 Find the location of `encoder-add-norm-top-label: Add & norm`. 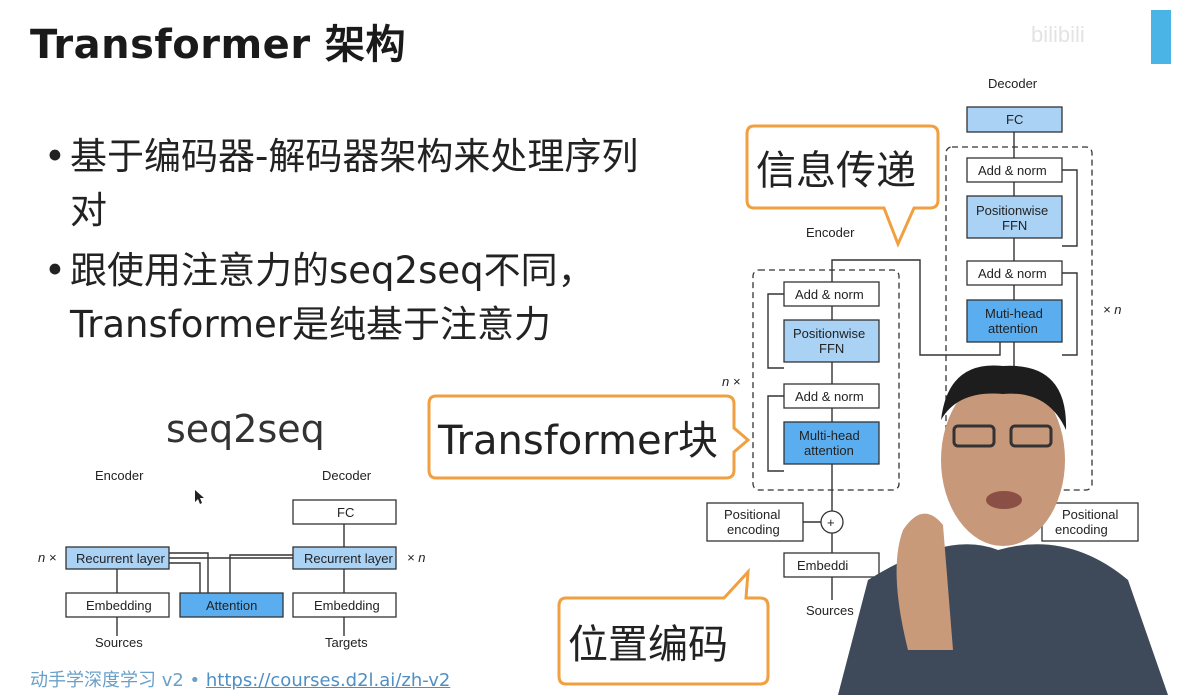

encoder-add-norm-top-label: Add & norm is located at coordinates (829, 294).